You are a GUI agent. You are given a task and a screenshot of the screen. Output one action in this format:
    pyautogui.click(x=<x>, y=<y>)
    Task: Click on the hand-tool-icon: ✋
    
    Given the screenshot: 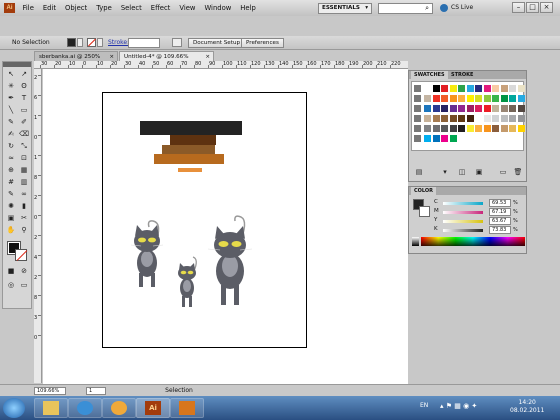 What is the action you would take?
    pyautogui.click(x=11, y=230)
    